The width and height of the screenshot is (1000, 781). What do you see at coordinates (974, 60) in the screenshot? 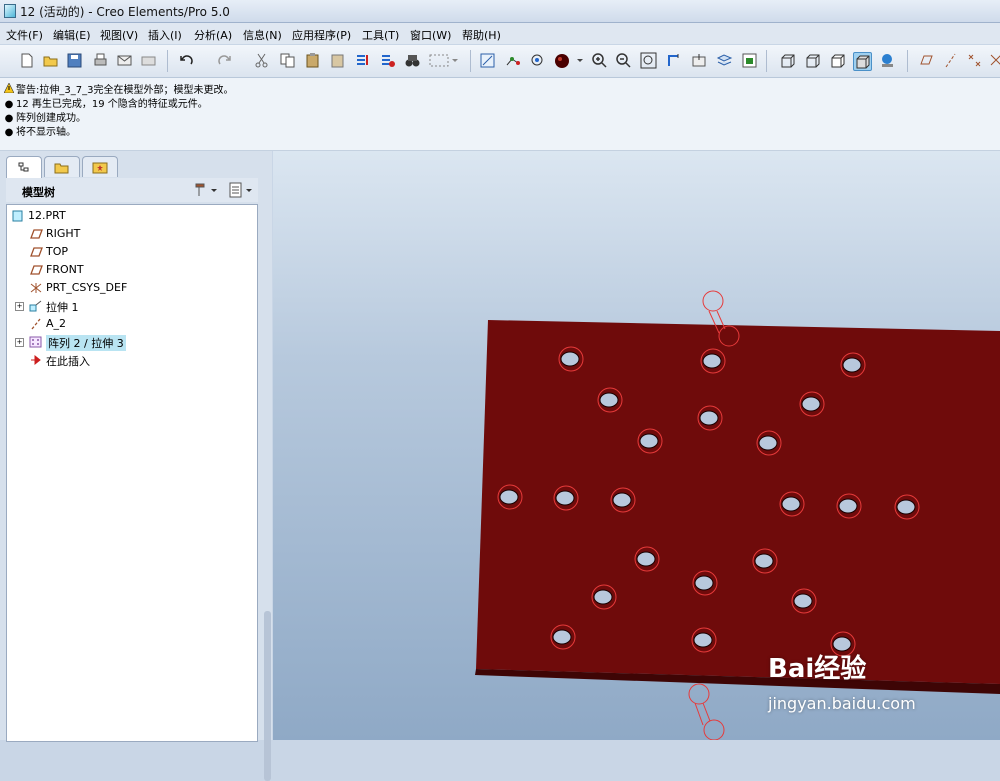
I see `datum-points-toggle-icon` at bounding box center [974, 60].